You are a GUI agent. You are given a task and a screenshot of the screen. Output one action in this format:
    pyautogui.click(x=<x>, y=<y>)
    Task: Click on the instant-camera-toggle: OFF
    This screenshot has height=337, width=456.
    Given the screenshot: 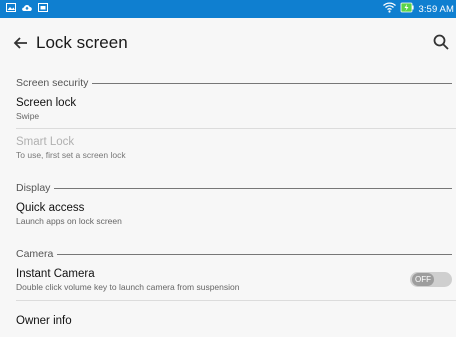 What is the action you would take?
    pyautogui.click(x=431, y=279)
    